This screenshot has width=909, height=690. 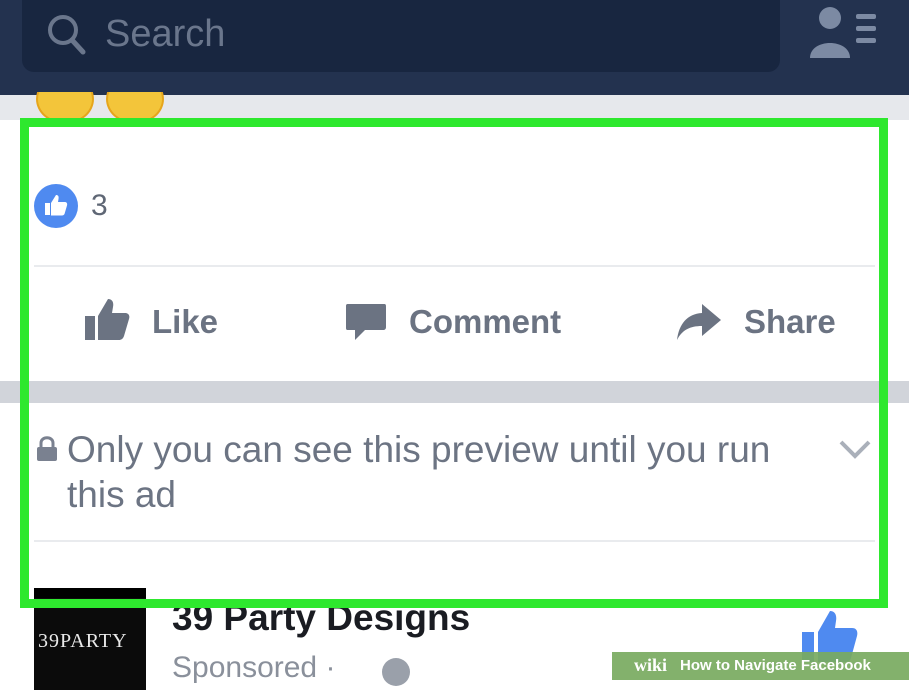 What do you see at coordinates (760, 666) in the screenshot?
I see `wikihow-watermark: wiki How to Navigate Facebook` at bounding box center [760, 666].